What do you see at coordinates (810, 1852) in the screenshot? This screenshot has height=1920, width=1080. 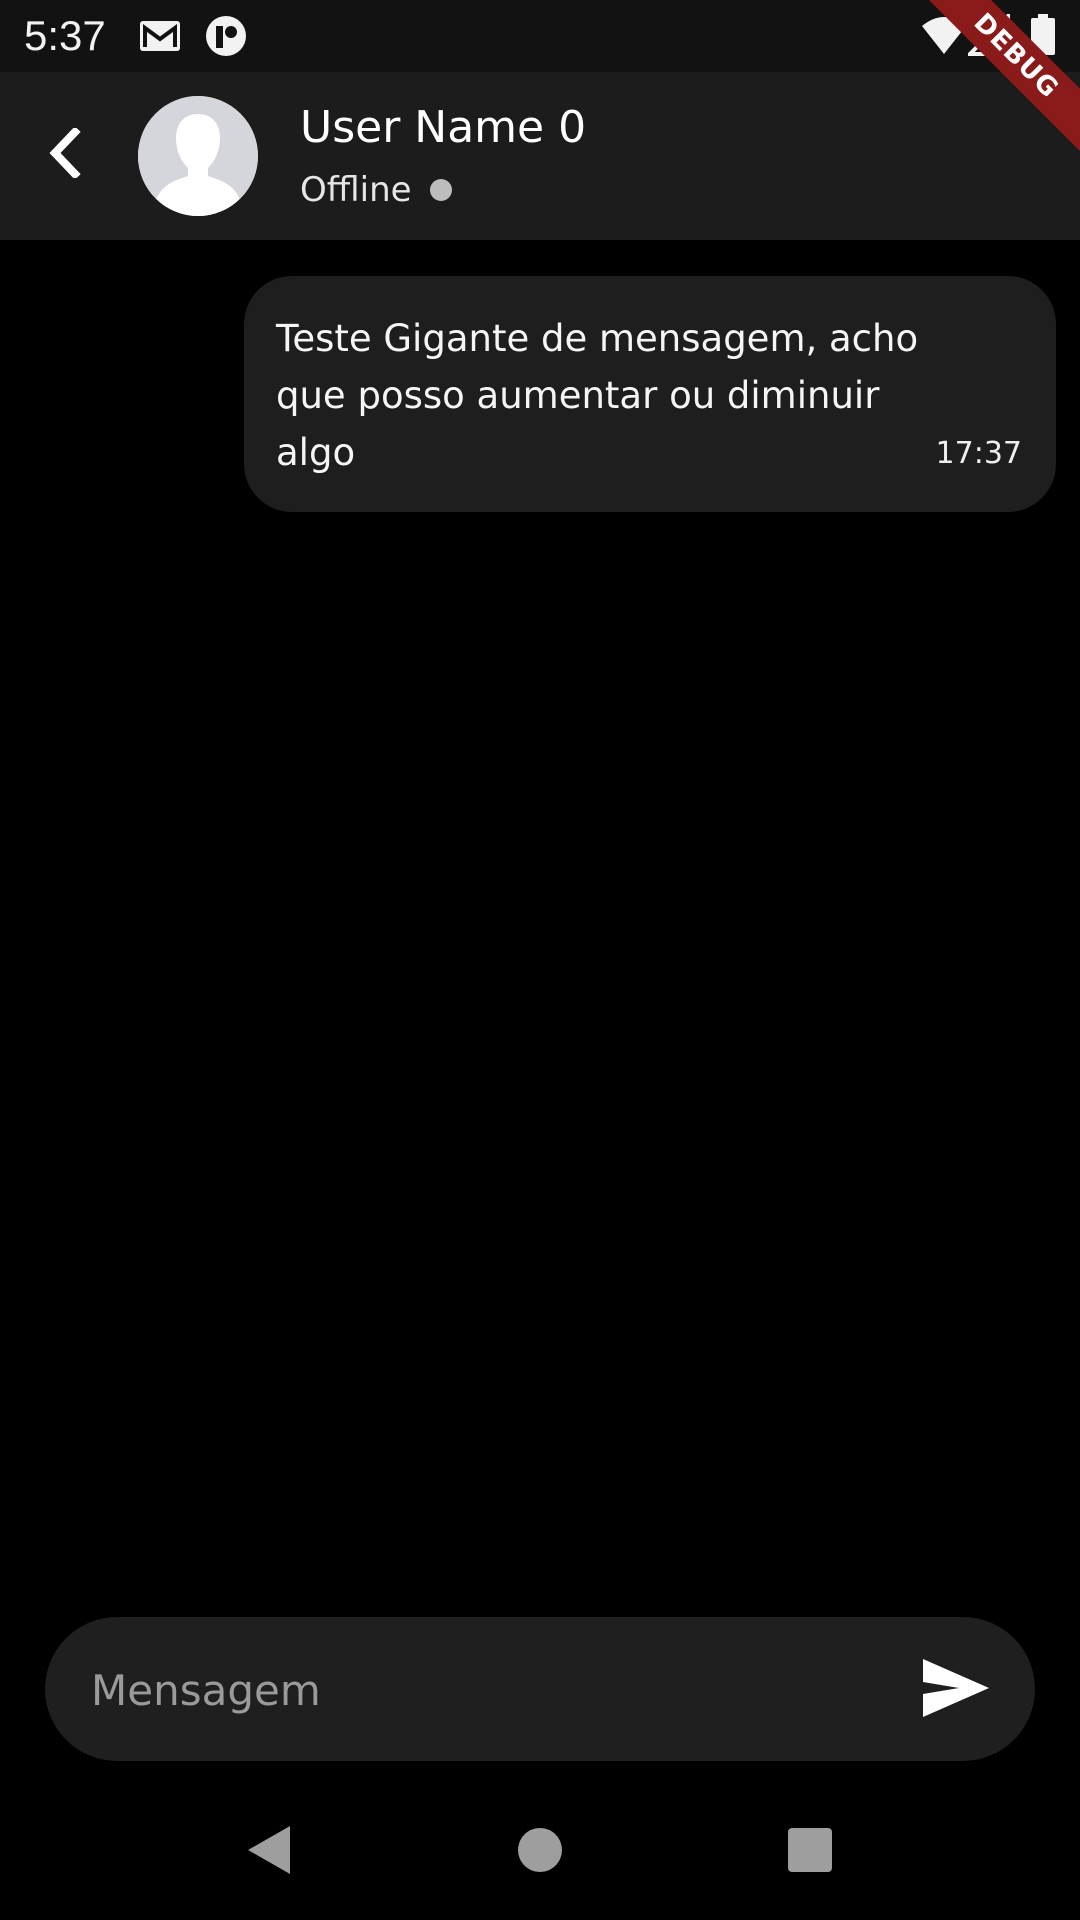 I see `recents-square-icon` at bounding box center [810, 1852].